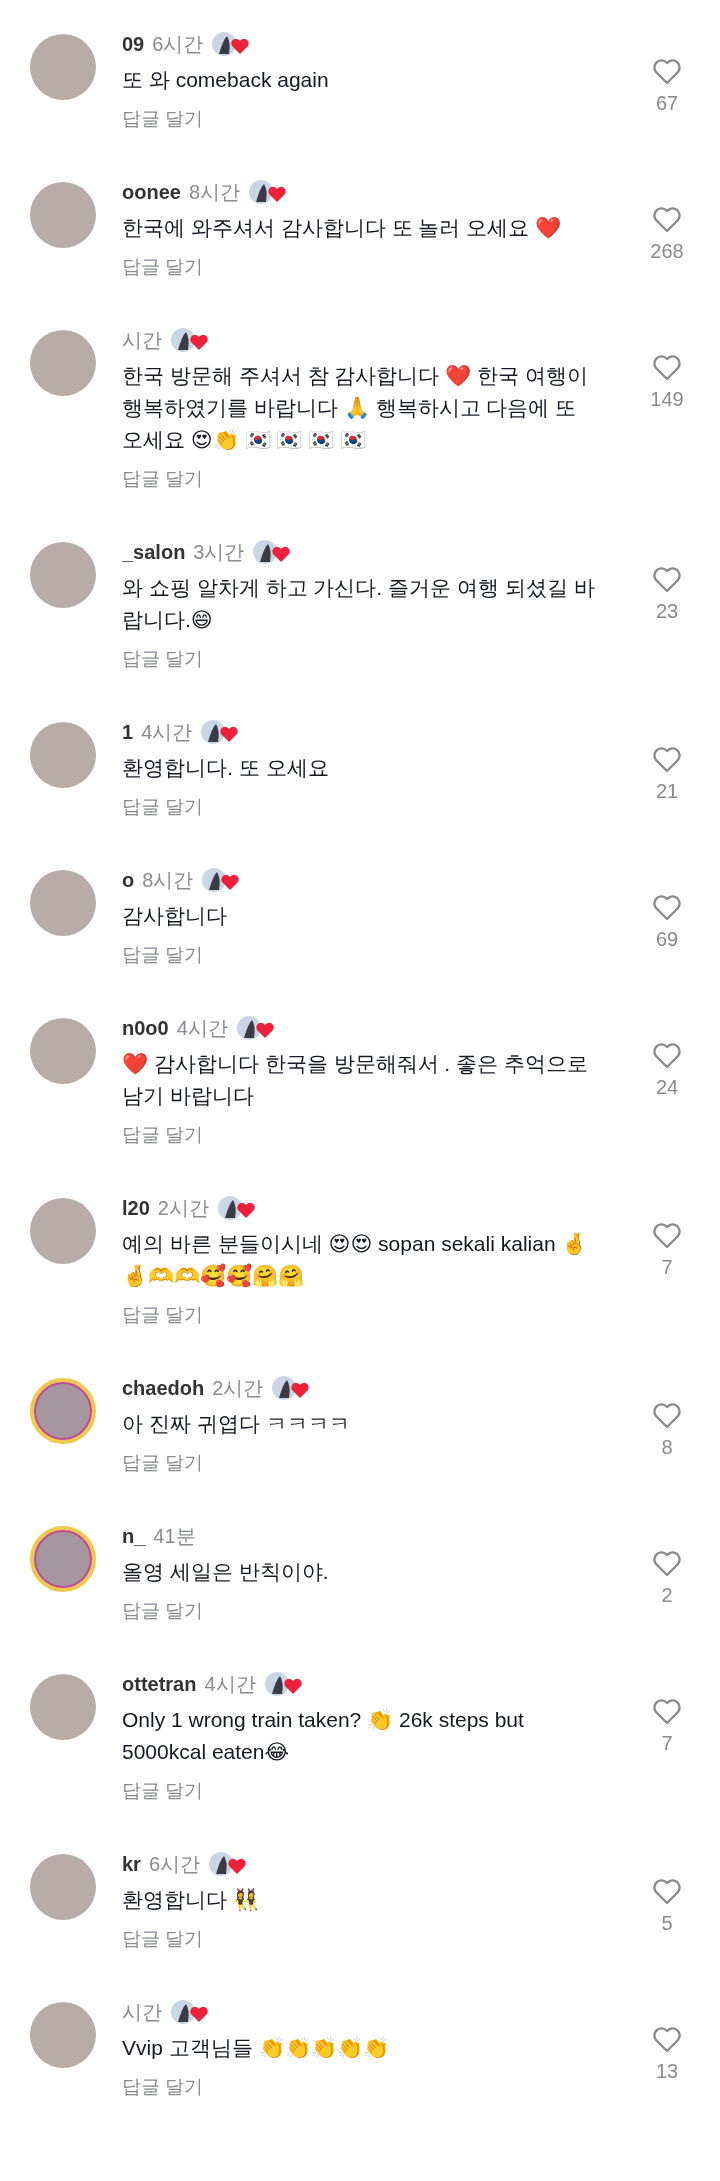 This screenshot has width=720, height=2181. What do you see at coordinates (163, 1388) in the screenshot?
I see `username: chaedoh` at bounding box center [163, 1388].